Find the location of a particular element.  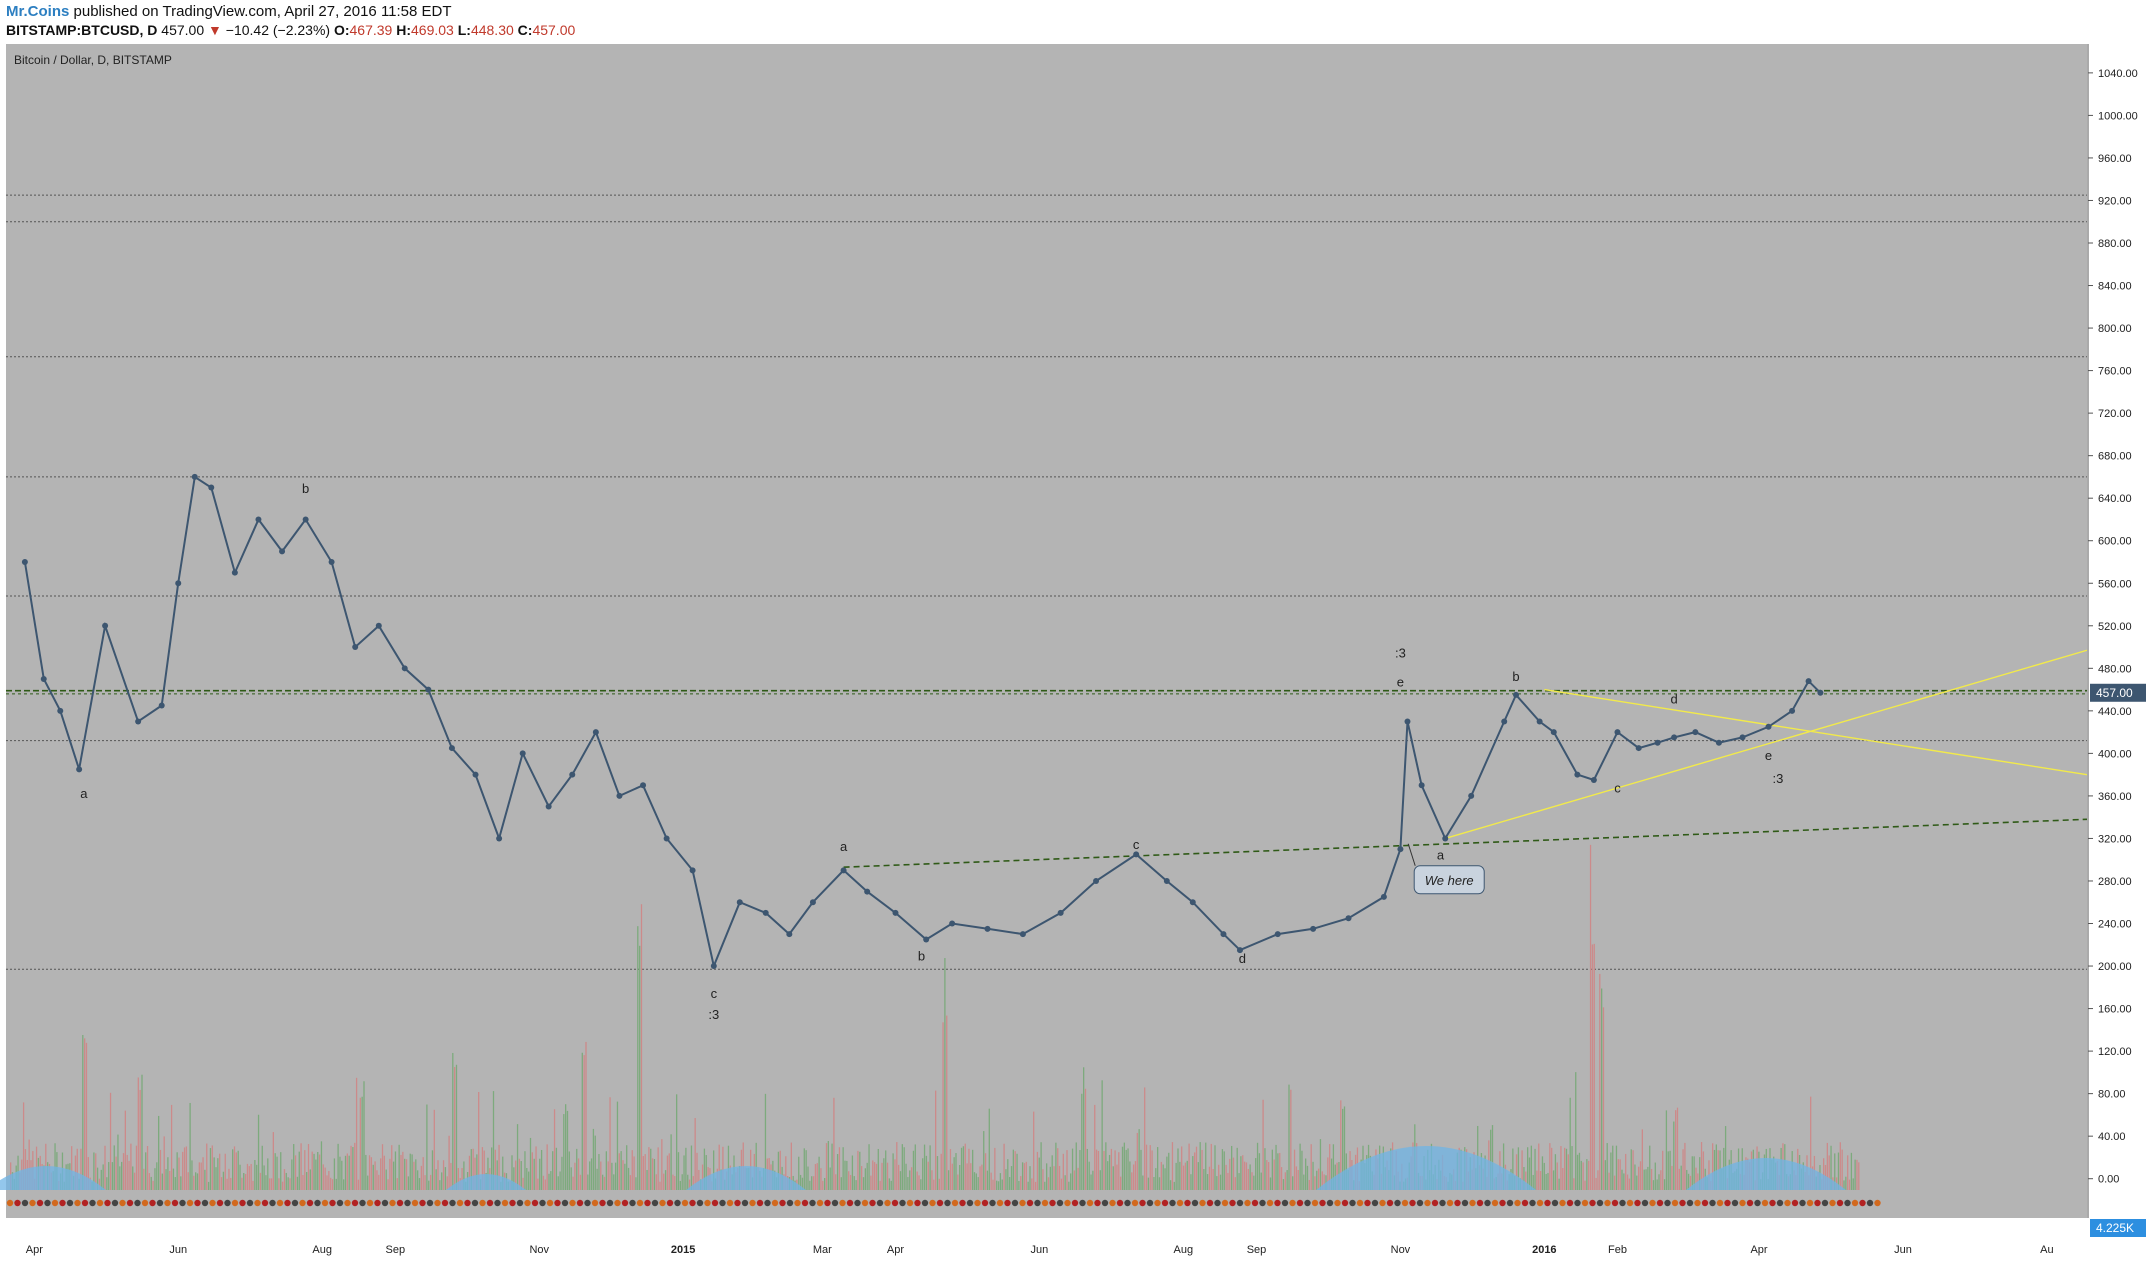

y-tick-label: 120.00 is located at coordinates (2115, 1052).